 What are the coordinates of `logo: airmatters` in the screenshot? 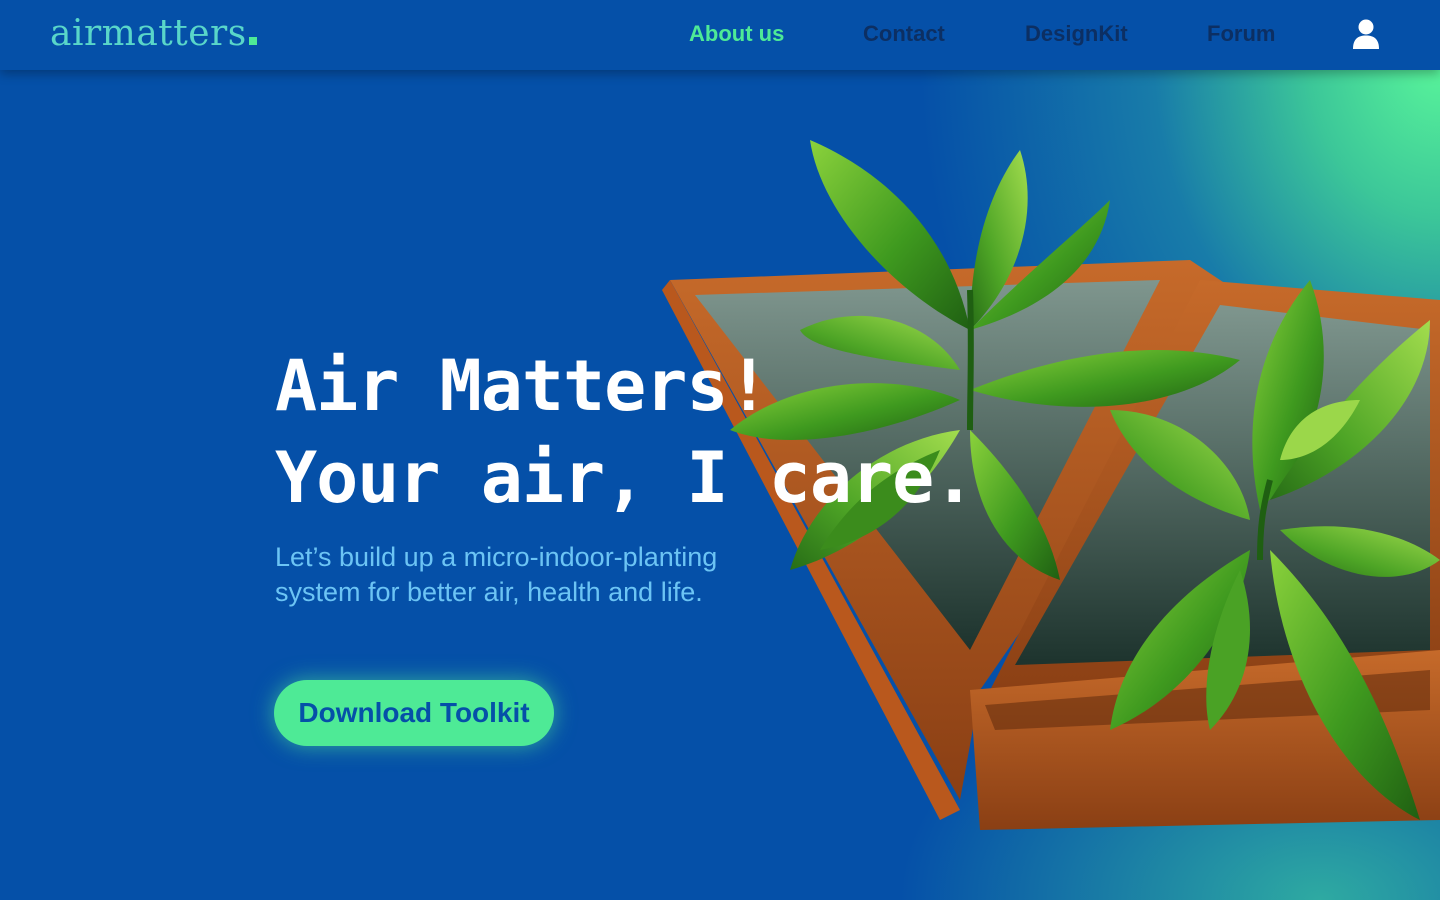 It's located at (153, 34).